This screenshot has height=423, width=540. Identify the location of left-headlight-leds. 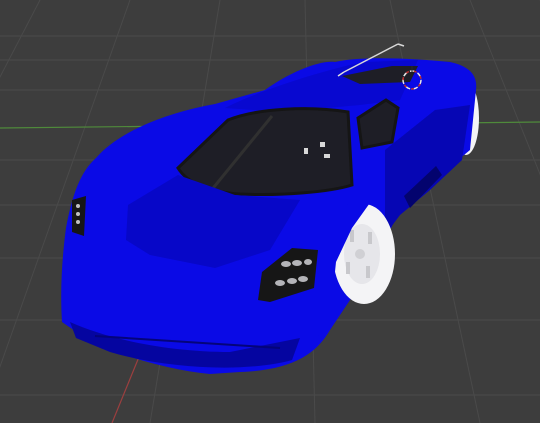
(78, 214).